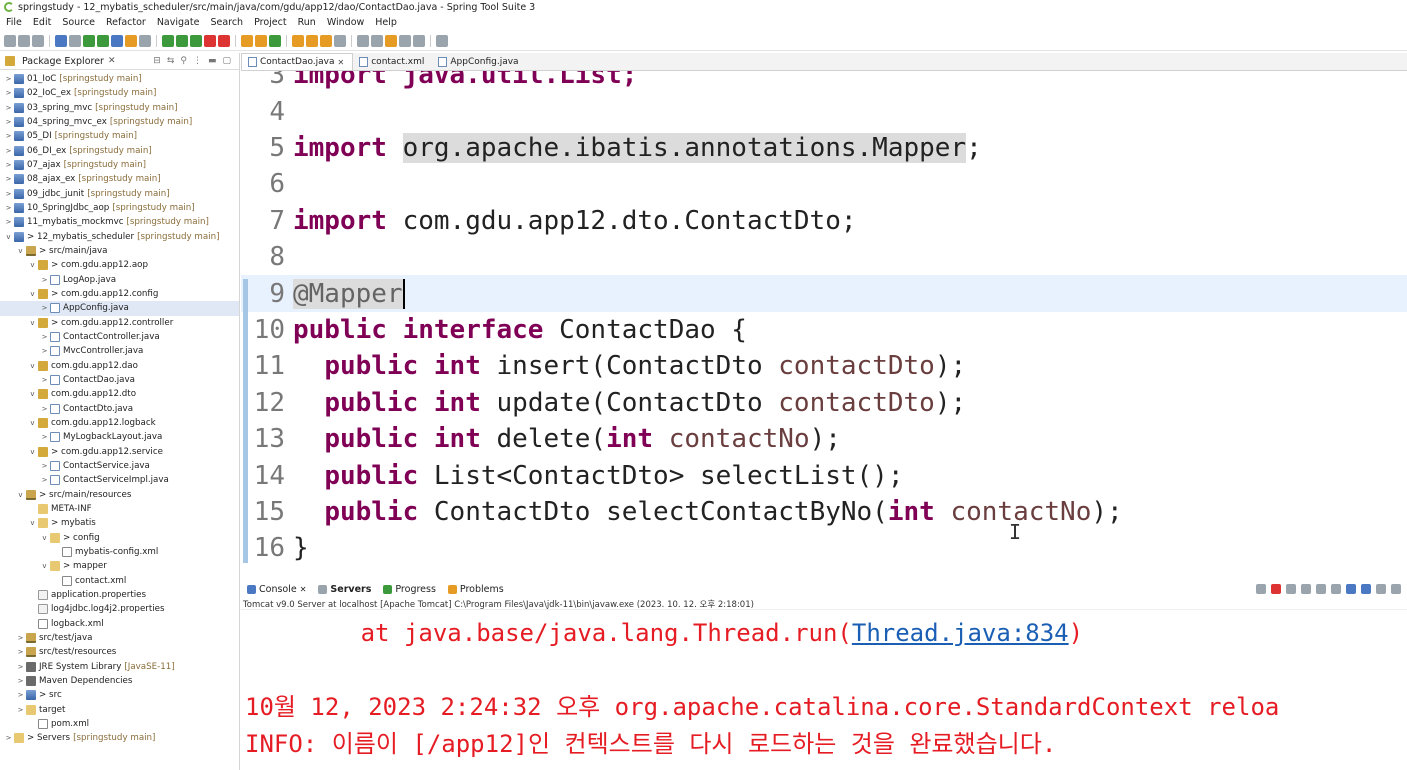  Describe the element at coordinates (824, 330) in the screenshot. I see `code-line: 10 public interface ContactDao {` at that location.